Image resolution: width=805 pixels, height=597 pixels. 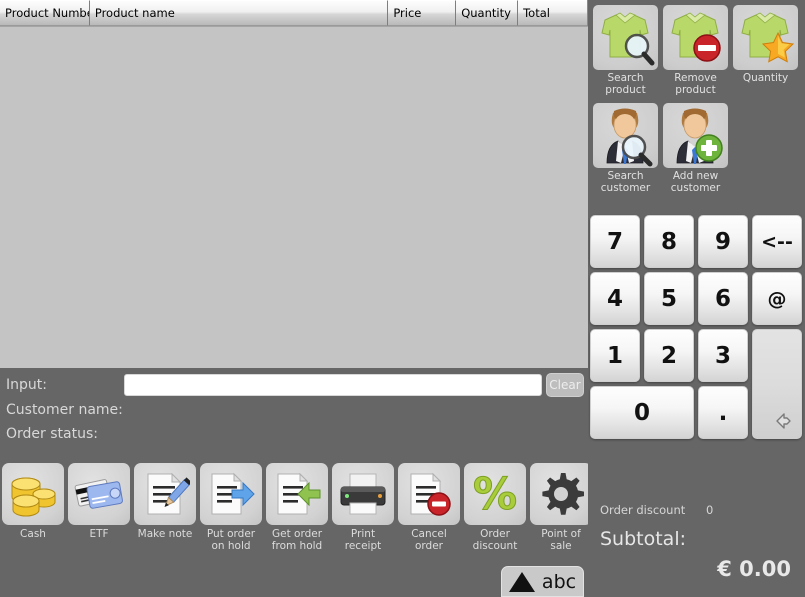 I want to click on key-decimal: ., so click(x=723, y=412).